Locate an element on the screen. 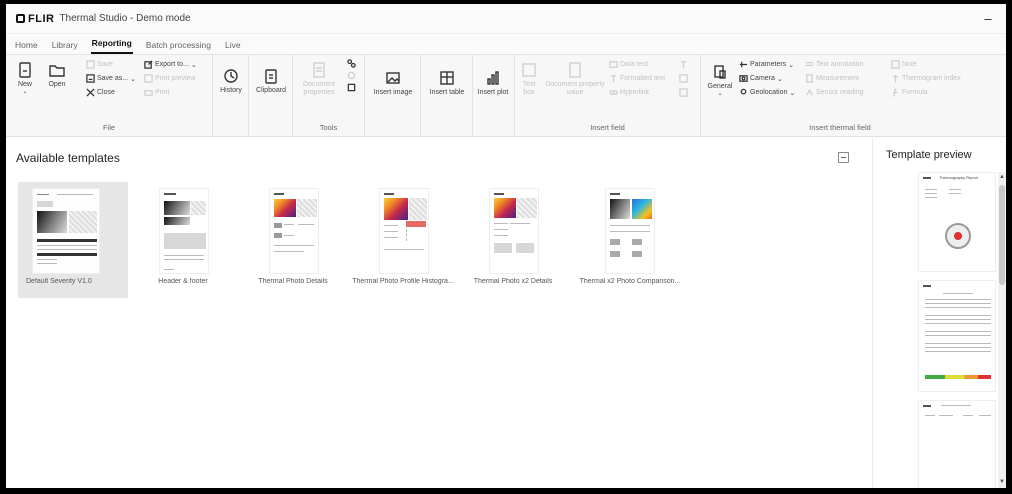 The height and width of the screenshot is (494, 1012). link-nodes-icon is located at coordinates (351, 63).